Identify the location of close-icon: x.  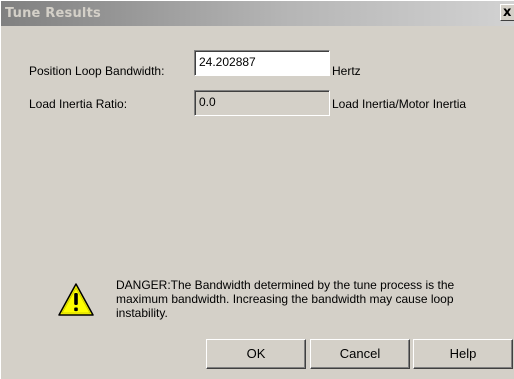
(507, 12).